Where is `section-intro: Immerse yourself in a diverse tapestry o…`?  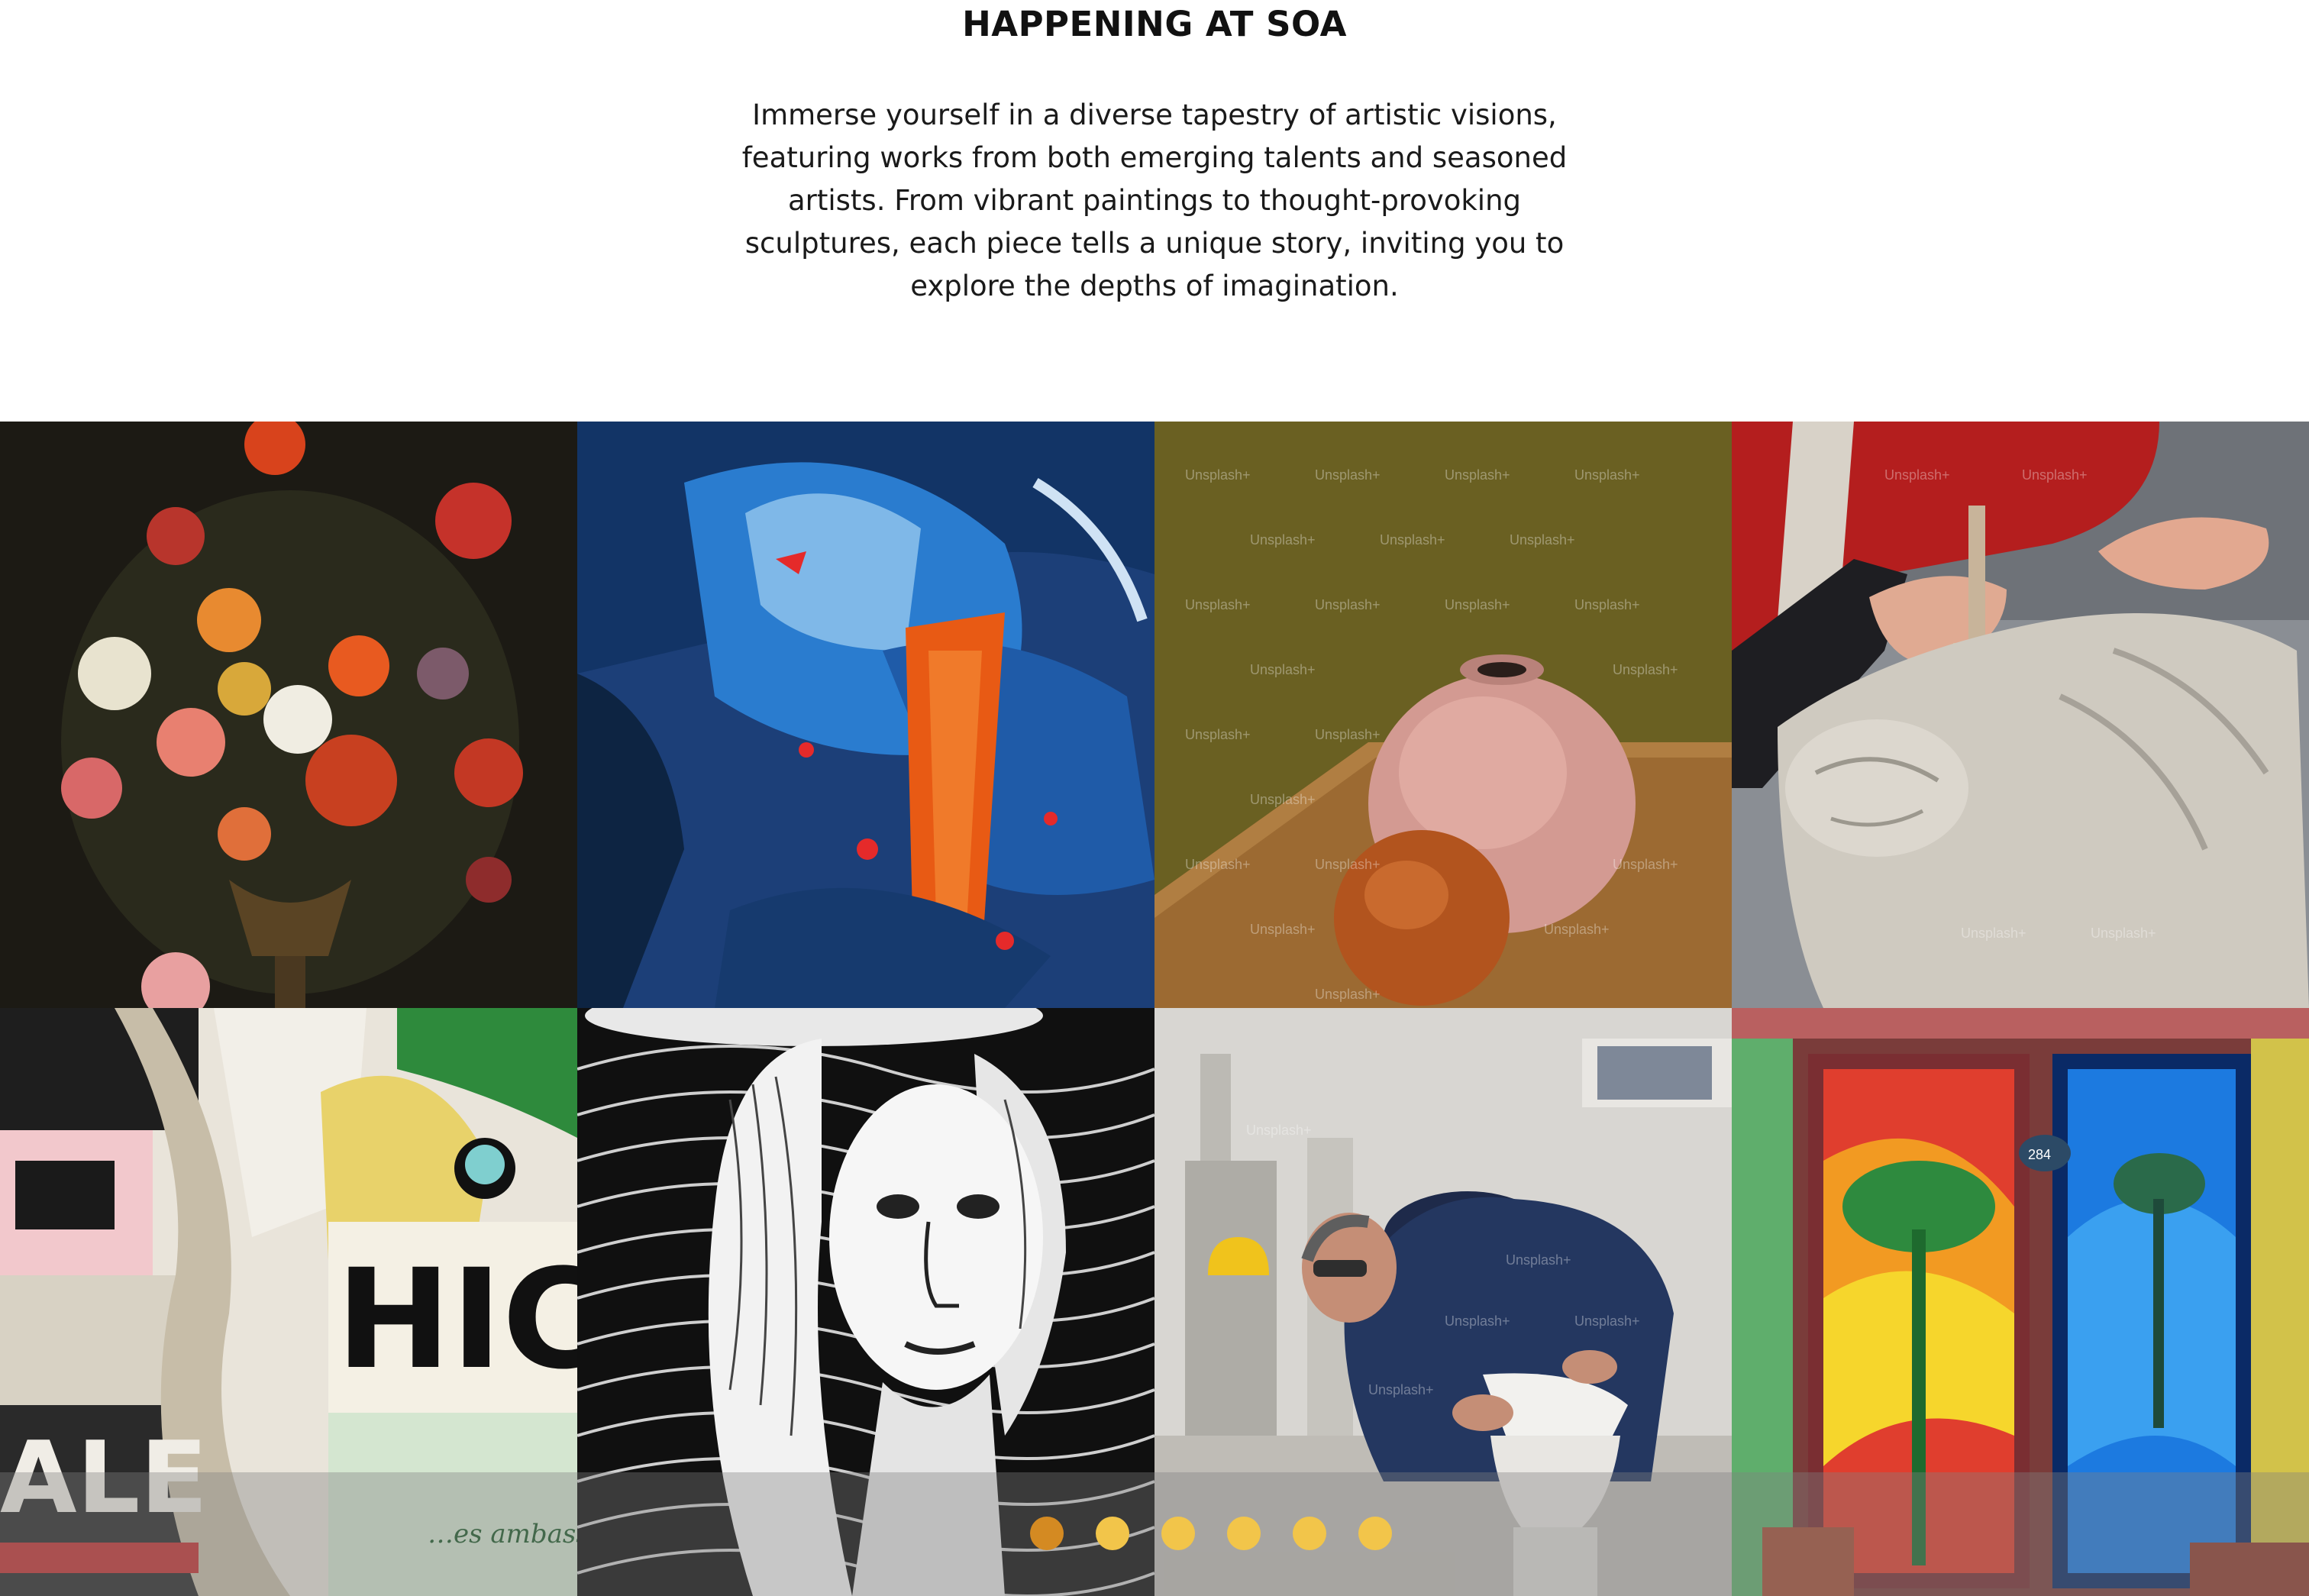 section-intro: Immerse yourself in a diverse tapestry o… is located at coordinates (1154, 200).